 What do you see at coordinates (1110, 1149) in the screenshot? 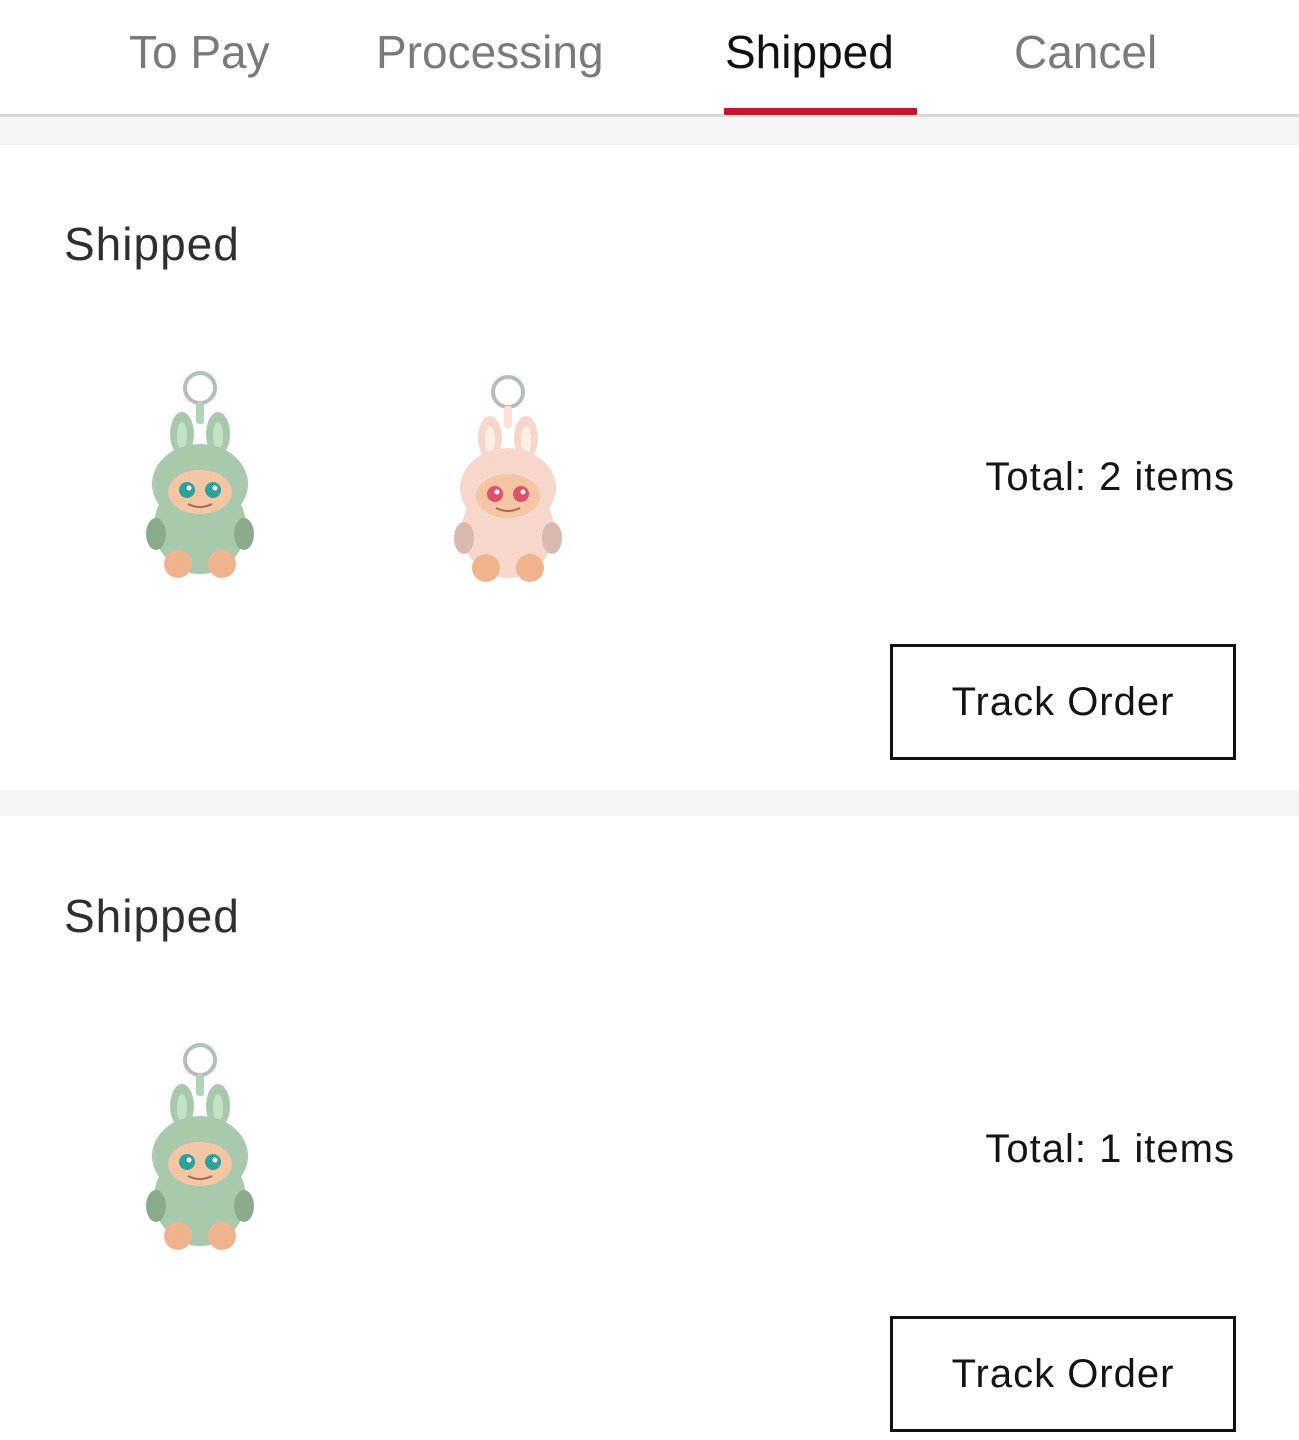
I see `order-total: Total: 1 items` at bounding box center [1110, 1149].